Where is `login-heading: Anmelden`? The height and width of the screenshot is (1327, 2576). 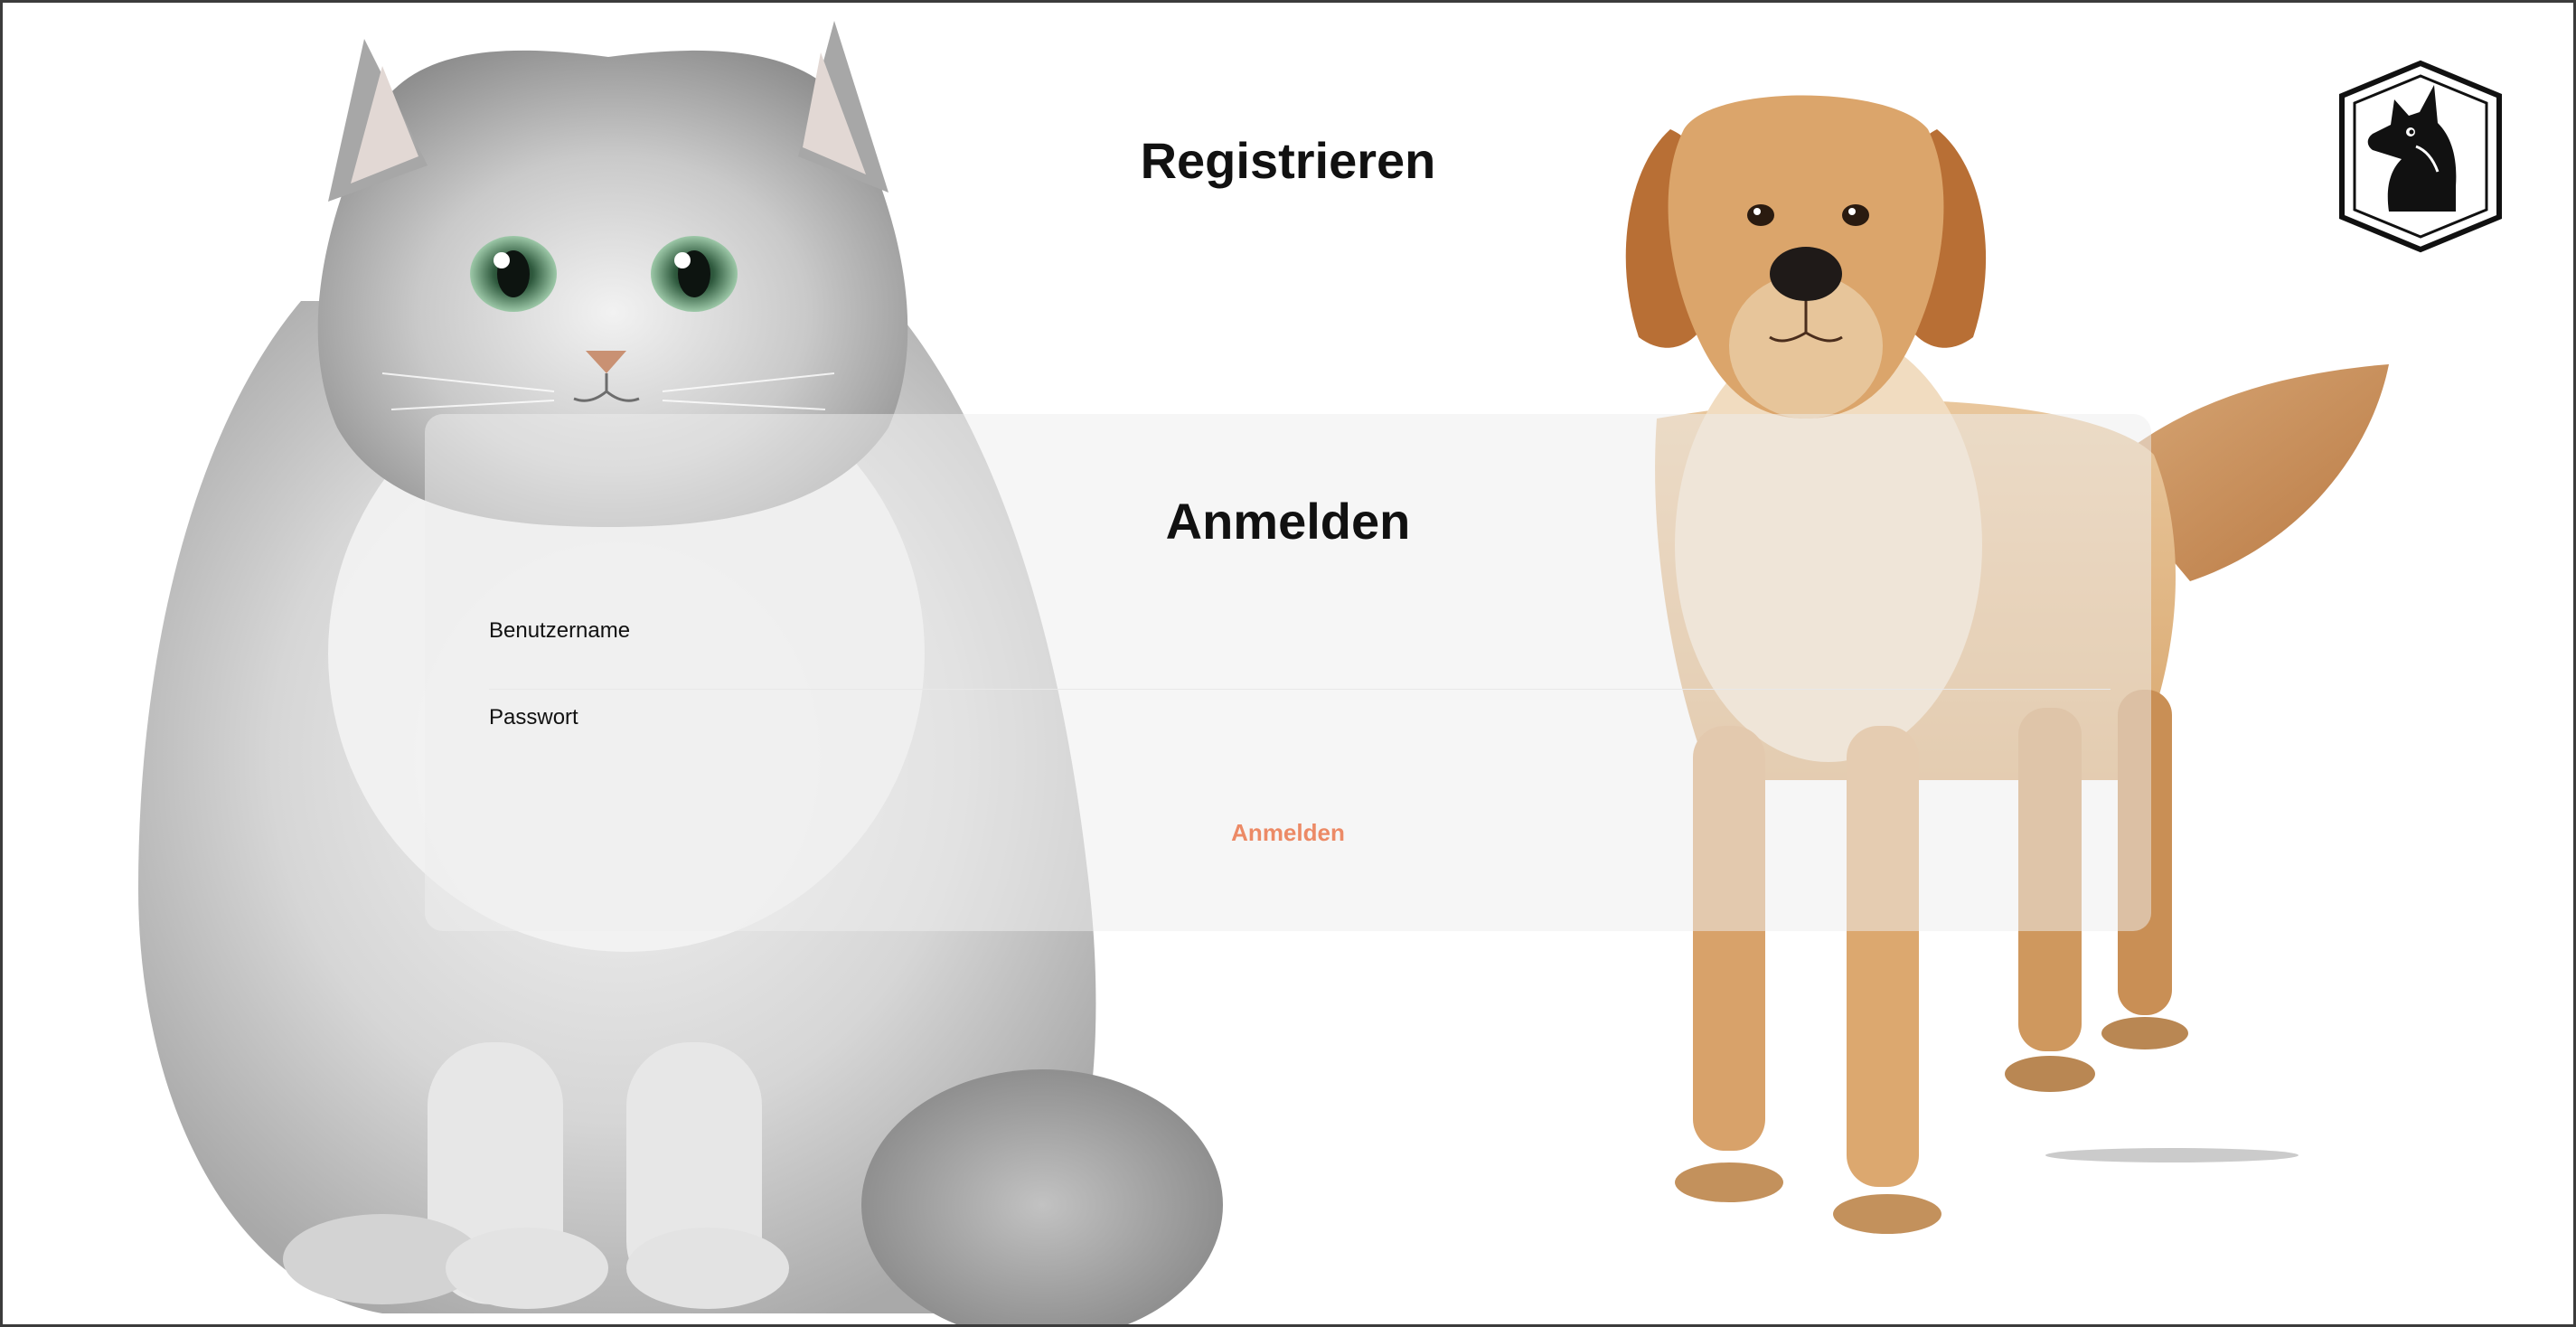 login-heading: Anmelden is located at coordinates (1288, 521).